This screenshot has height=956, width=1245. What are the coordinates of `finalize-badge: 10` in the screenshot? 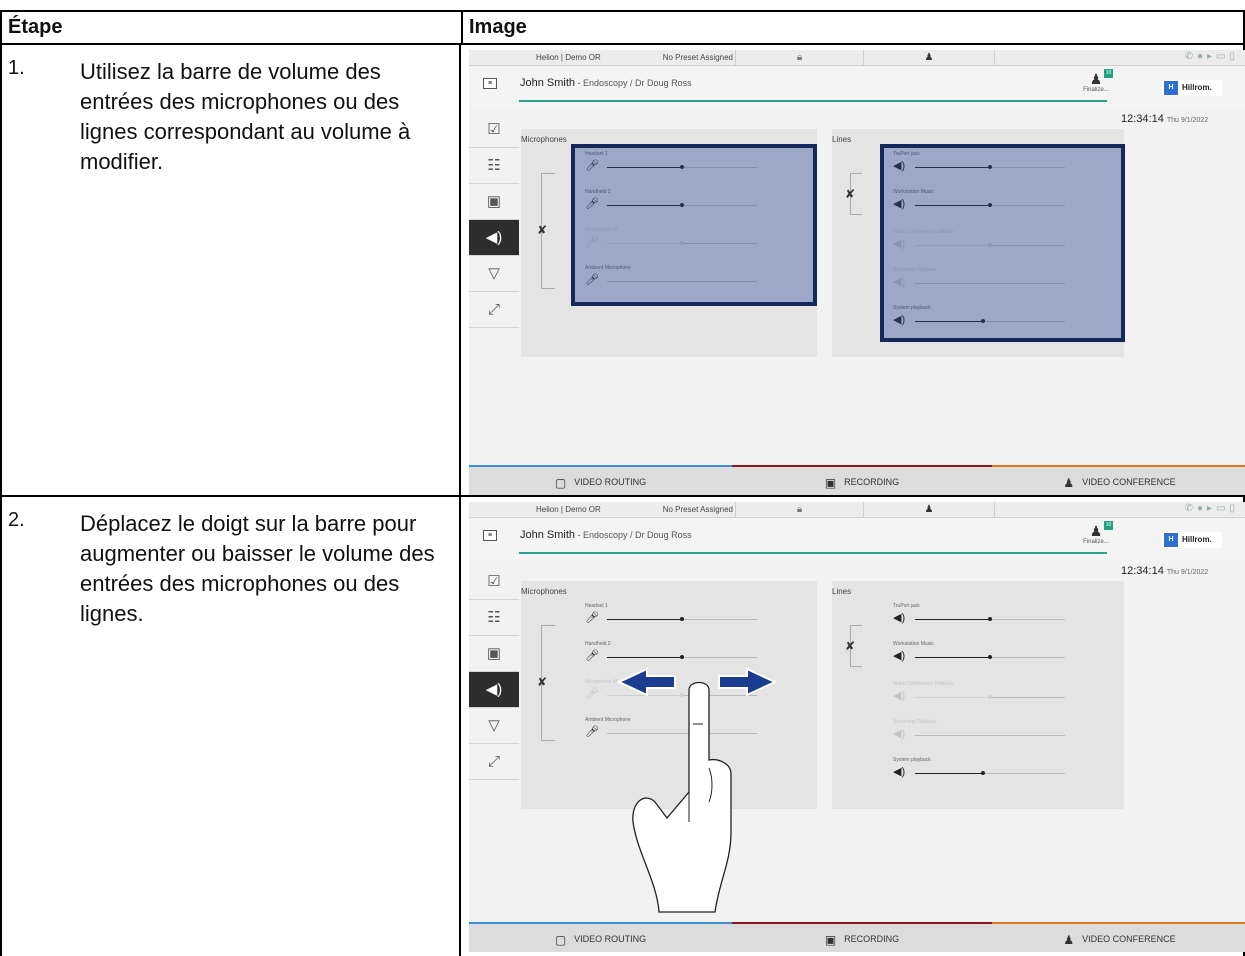 It's located at (1108, 73).